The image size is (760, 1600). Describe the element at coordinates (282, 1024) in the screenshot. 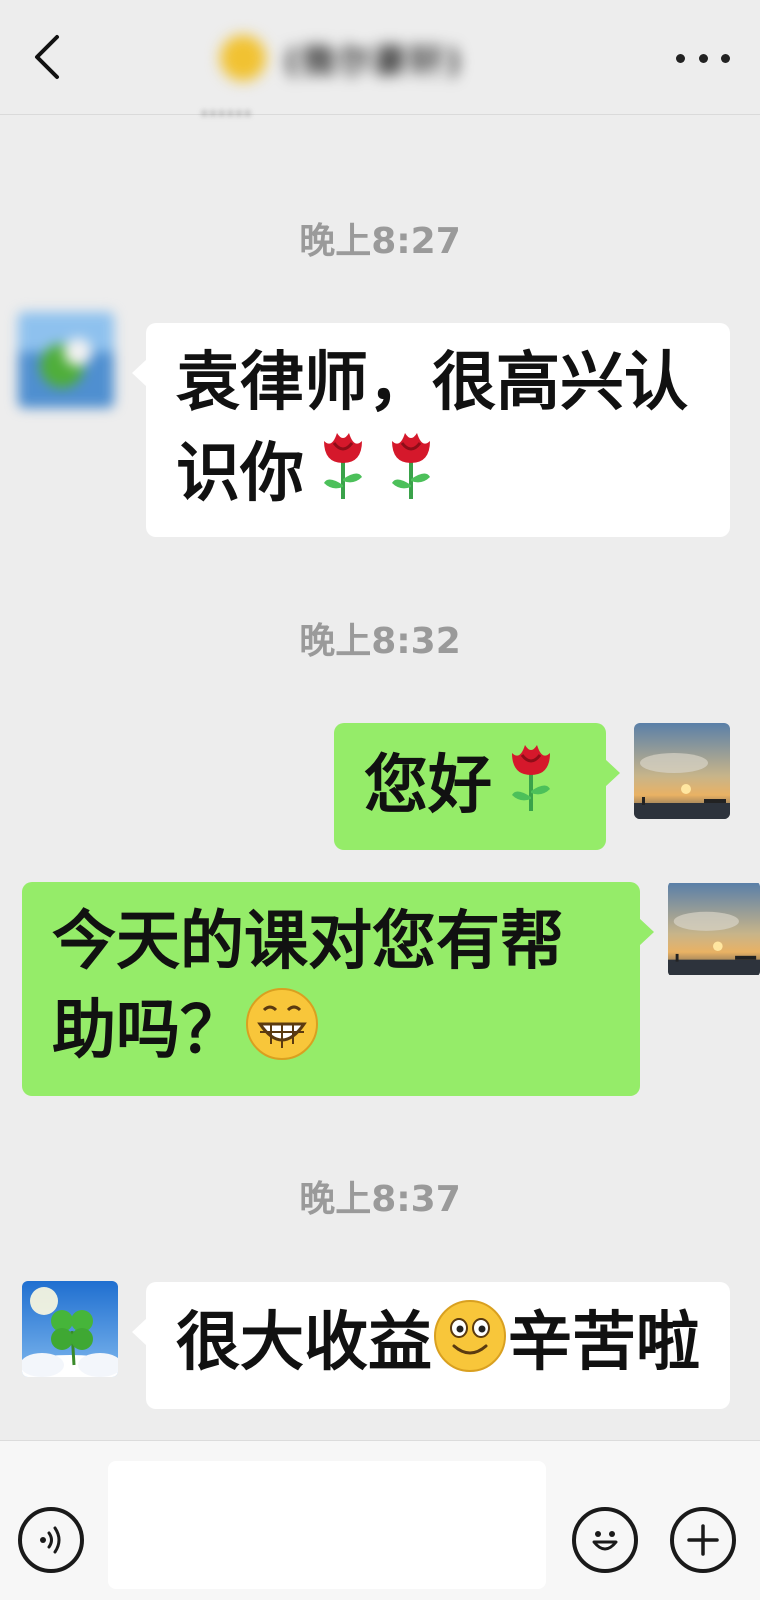

I see `grin-emoji-icon` at that location.